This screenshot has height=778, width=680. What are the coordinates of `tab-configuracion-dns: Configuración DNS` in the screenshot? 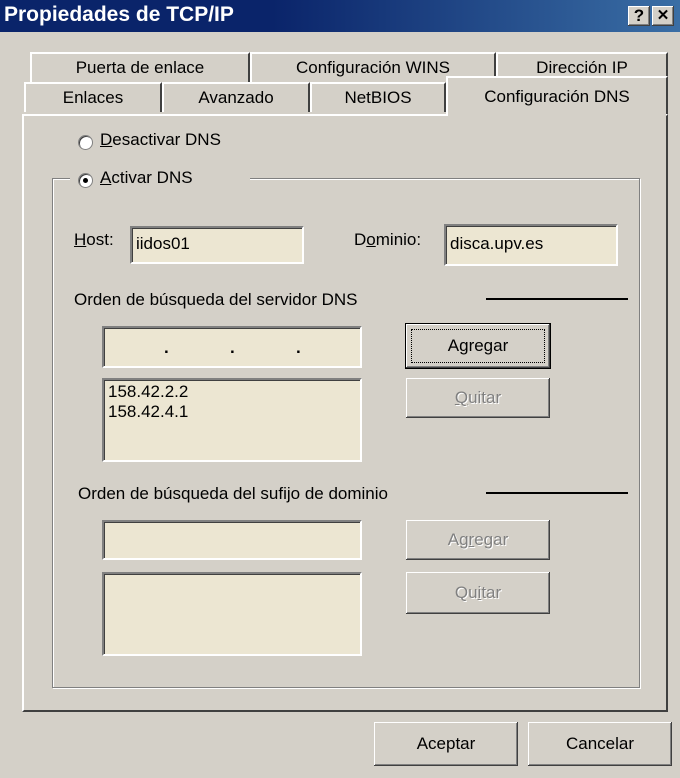 It's located at (557, 95).